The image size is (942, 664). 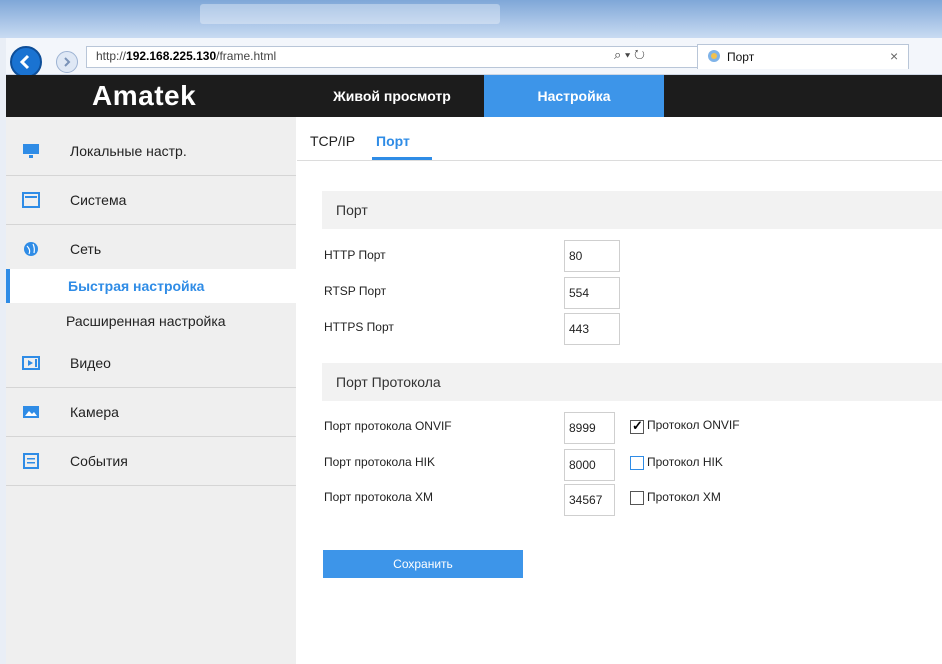 I want to click on http-port-value: 80, so click(x=576, y=256).